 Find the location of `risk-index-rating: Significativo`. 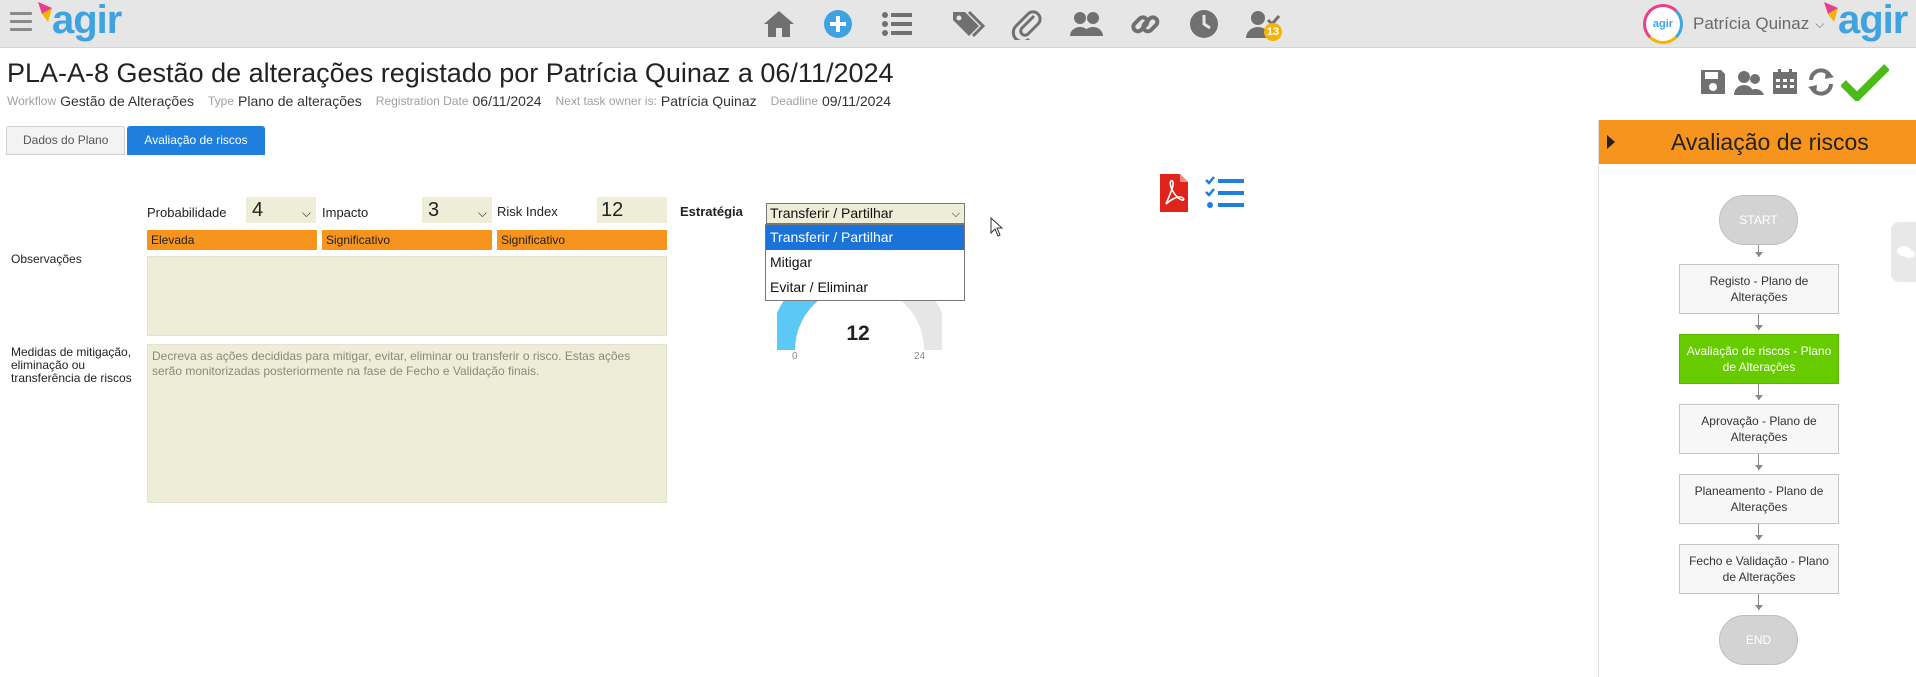

risk-index-rating: Significativo is located at coordinates (582, 240).